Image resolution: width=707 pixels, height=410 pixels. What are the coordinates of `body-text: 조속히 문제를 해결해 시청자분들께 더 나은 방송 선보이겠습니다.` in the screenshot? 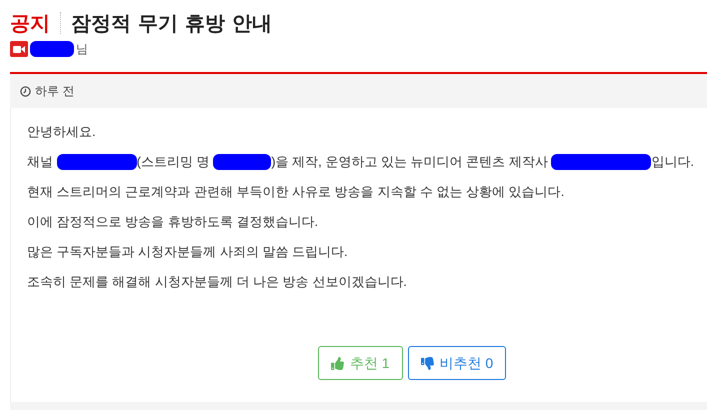 It's located at (217, 281).